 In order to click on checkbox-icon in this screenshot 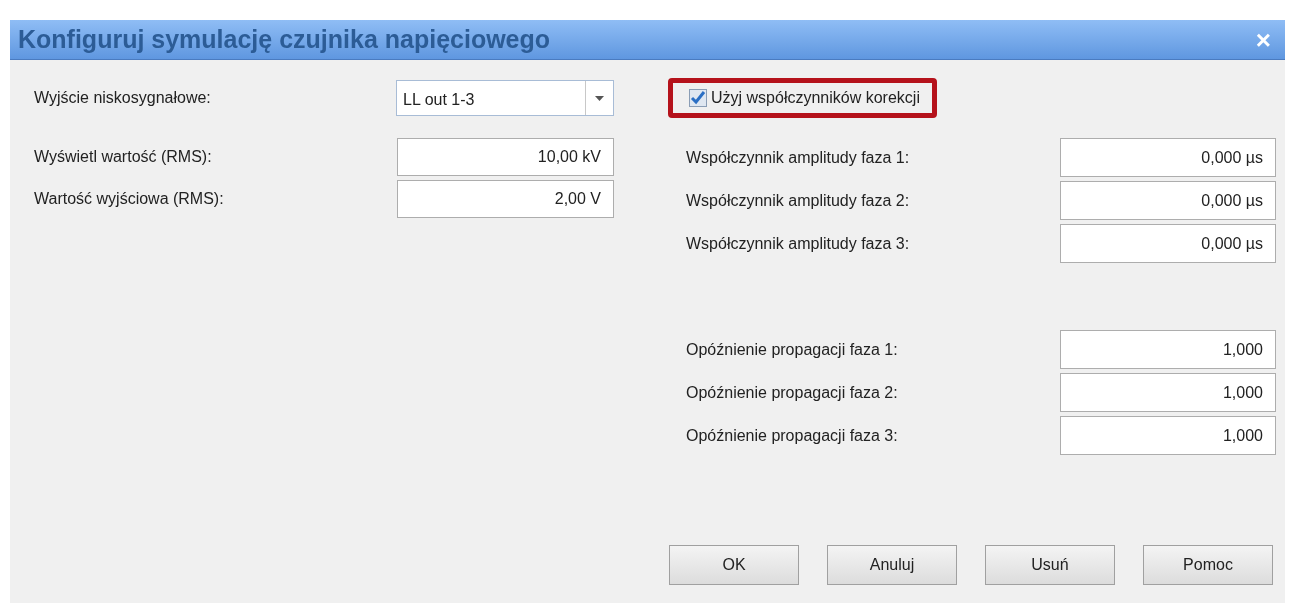, I will do `click(698, 98)`.